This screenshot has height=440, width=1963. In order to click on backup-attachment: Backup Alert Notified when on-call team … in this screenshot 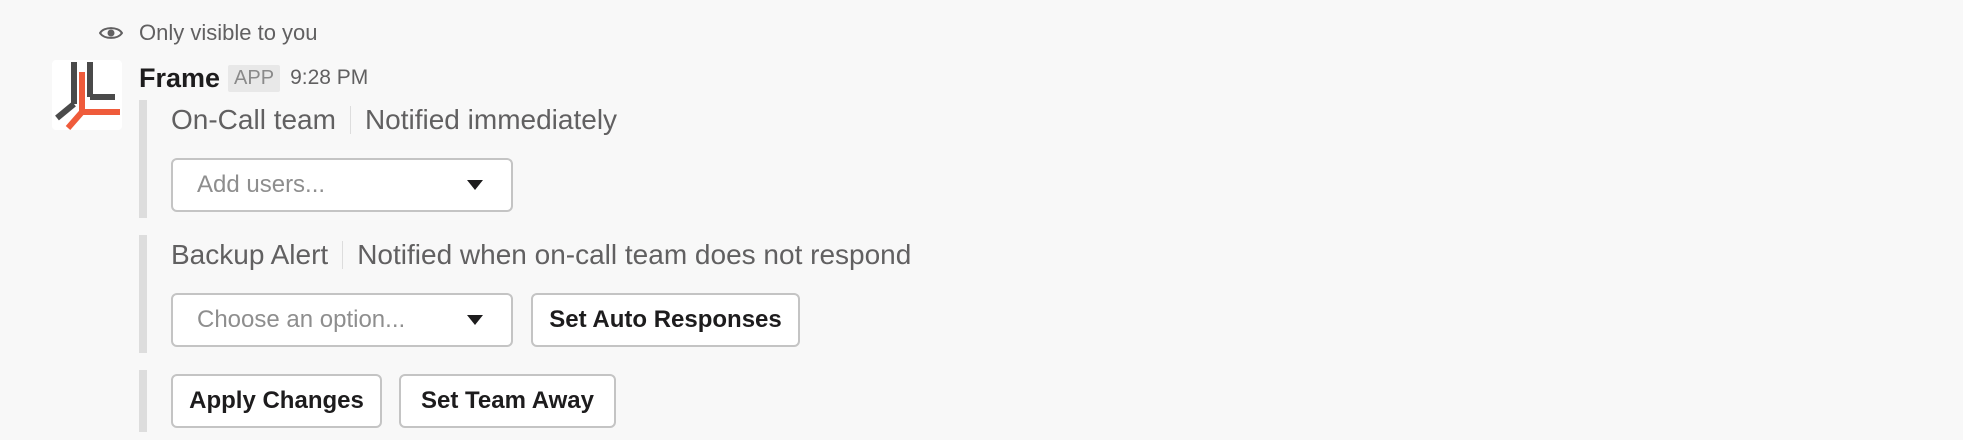, I will do `click(639, 294)`.